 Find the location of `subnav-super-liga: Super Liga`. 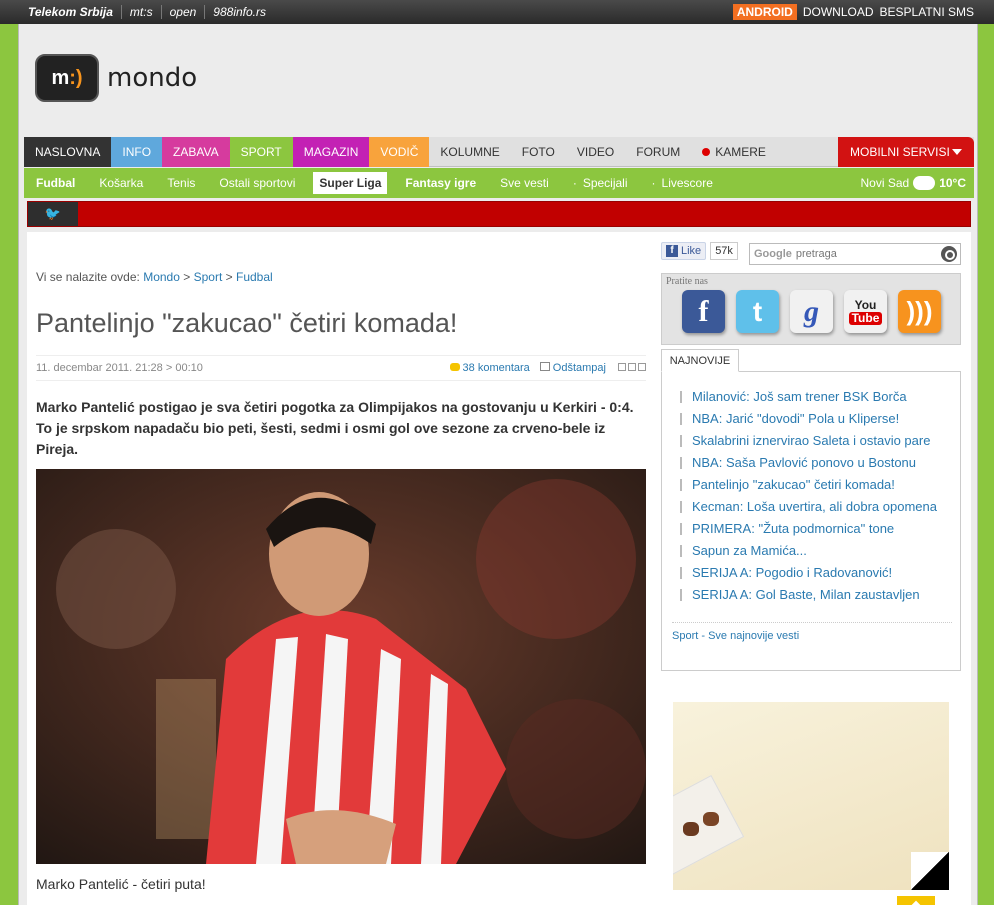

subnav-super-liga: Super Liga is located at coordinates (350, 183).